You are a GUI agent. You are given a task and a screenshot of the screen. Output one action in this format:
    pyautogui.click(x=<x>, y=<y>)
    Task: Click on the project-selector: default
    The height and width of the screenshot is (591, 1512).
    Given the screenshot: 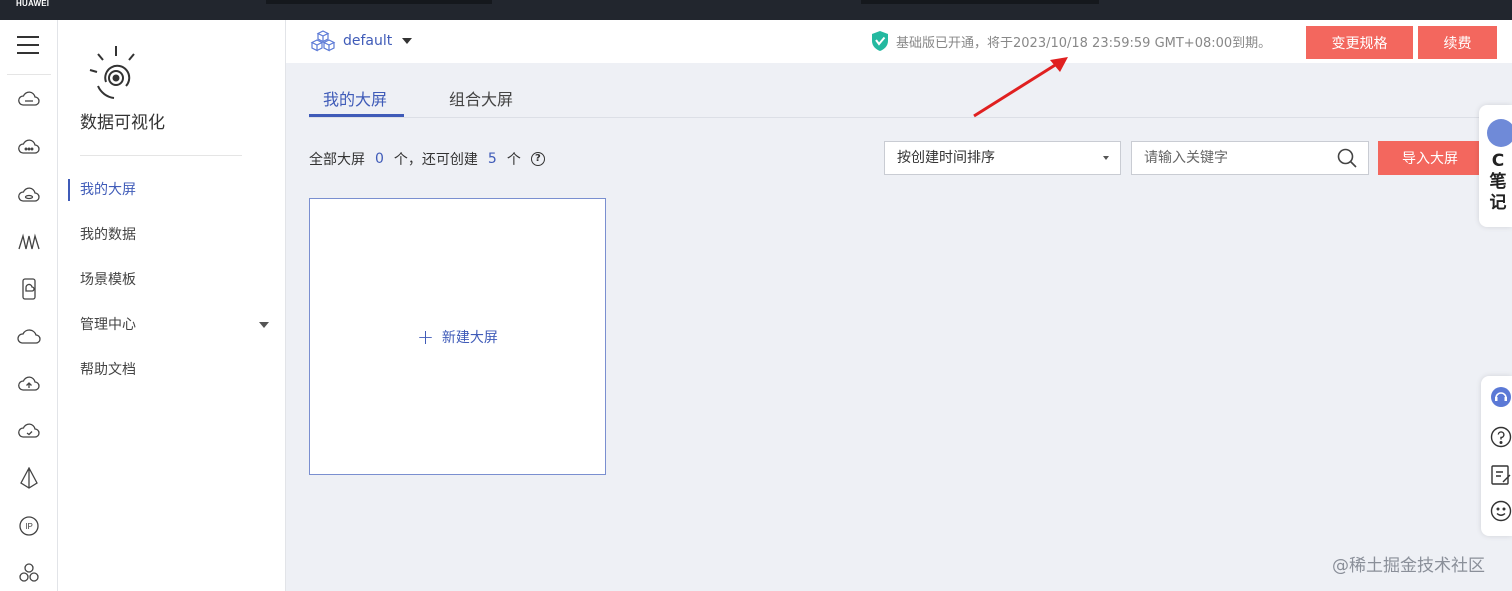 What is the action you would take?
    pyautogui.click(x=361, y=41)
    